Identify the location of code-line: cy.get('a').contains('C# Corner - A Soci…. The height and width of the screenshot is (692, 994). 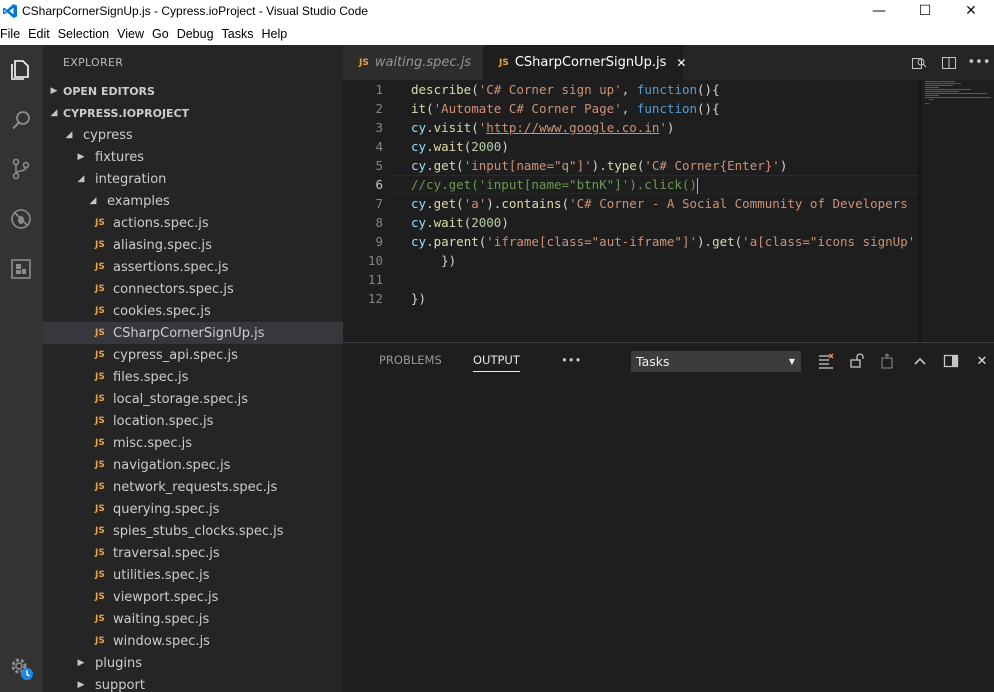
(659, 203).